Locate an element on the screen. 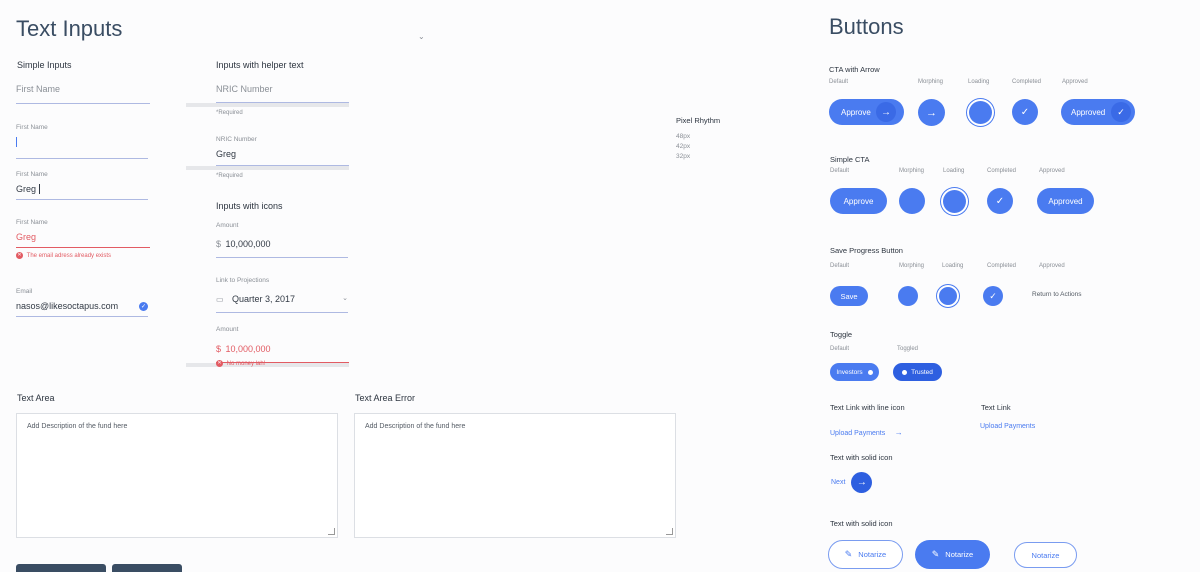 The width and height of the screenshot is (1200, 572). email-input: Email nasos@likesoctapus.com ✓ is located at coordinates (82, 302).